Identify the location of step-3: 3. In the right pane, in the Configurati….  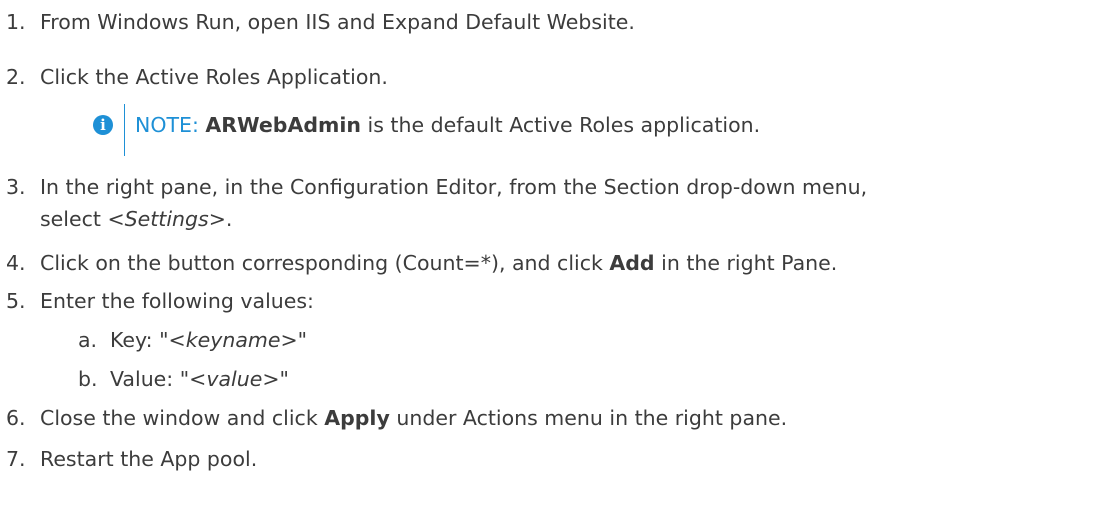
(436, 187).